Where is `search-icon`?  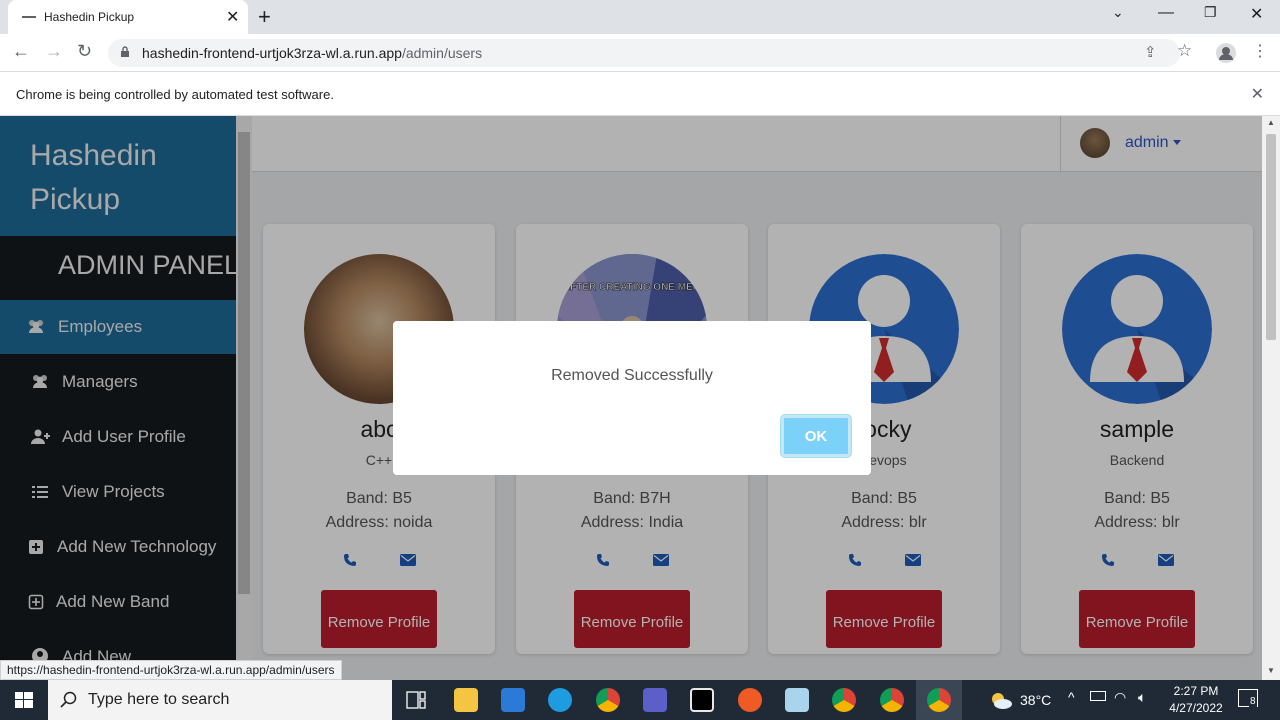 search-icon is located at coordinates (68, 699).